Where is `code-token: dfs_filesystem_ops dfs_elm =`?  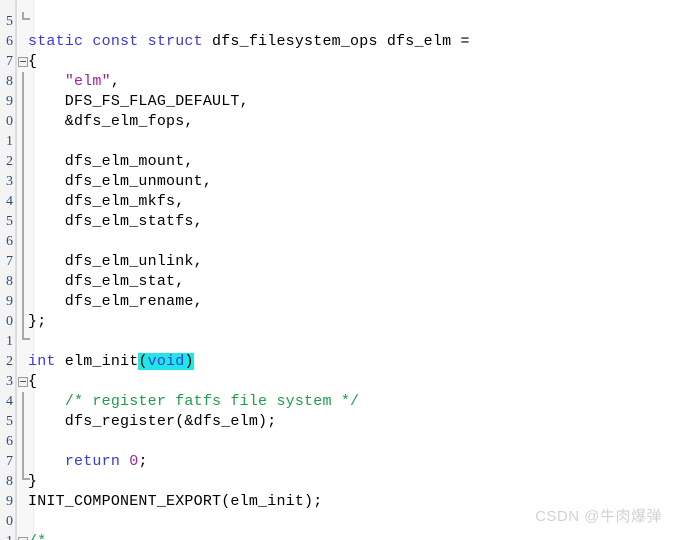
code-token: dfs_filesystem_ops dfs_elm = is located at coordinates (336, 41).